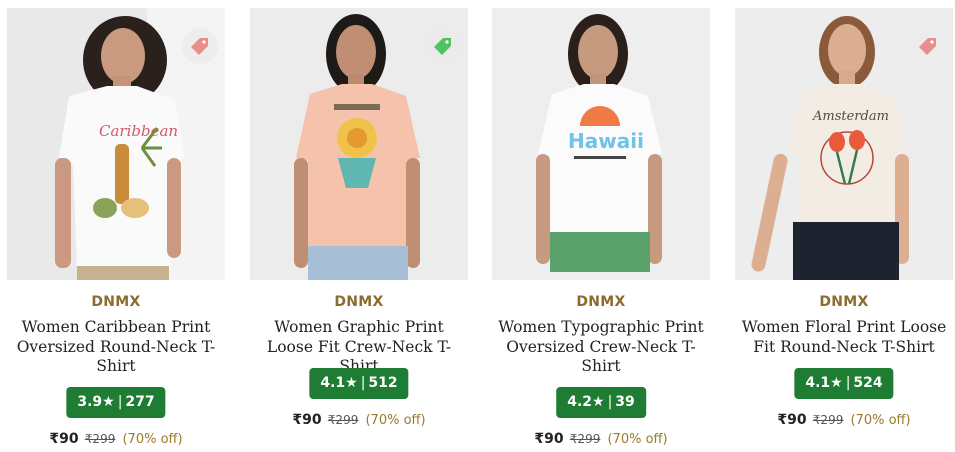  What do you see at coordinates (383, 383) in the screenshot?
I see `review-count: 512` at bounding box center [383, 383].